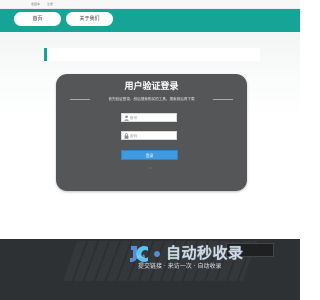 This screenshot has width=320, height=300. Describe the element at coordinates (50, 4) in the screenshot. I see `register-link: 注册` at that location.